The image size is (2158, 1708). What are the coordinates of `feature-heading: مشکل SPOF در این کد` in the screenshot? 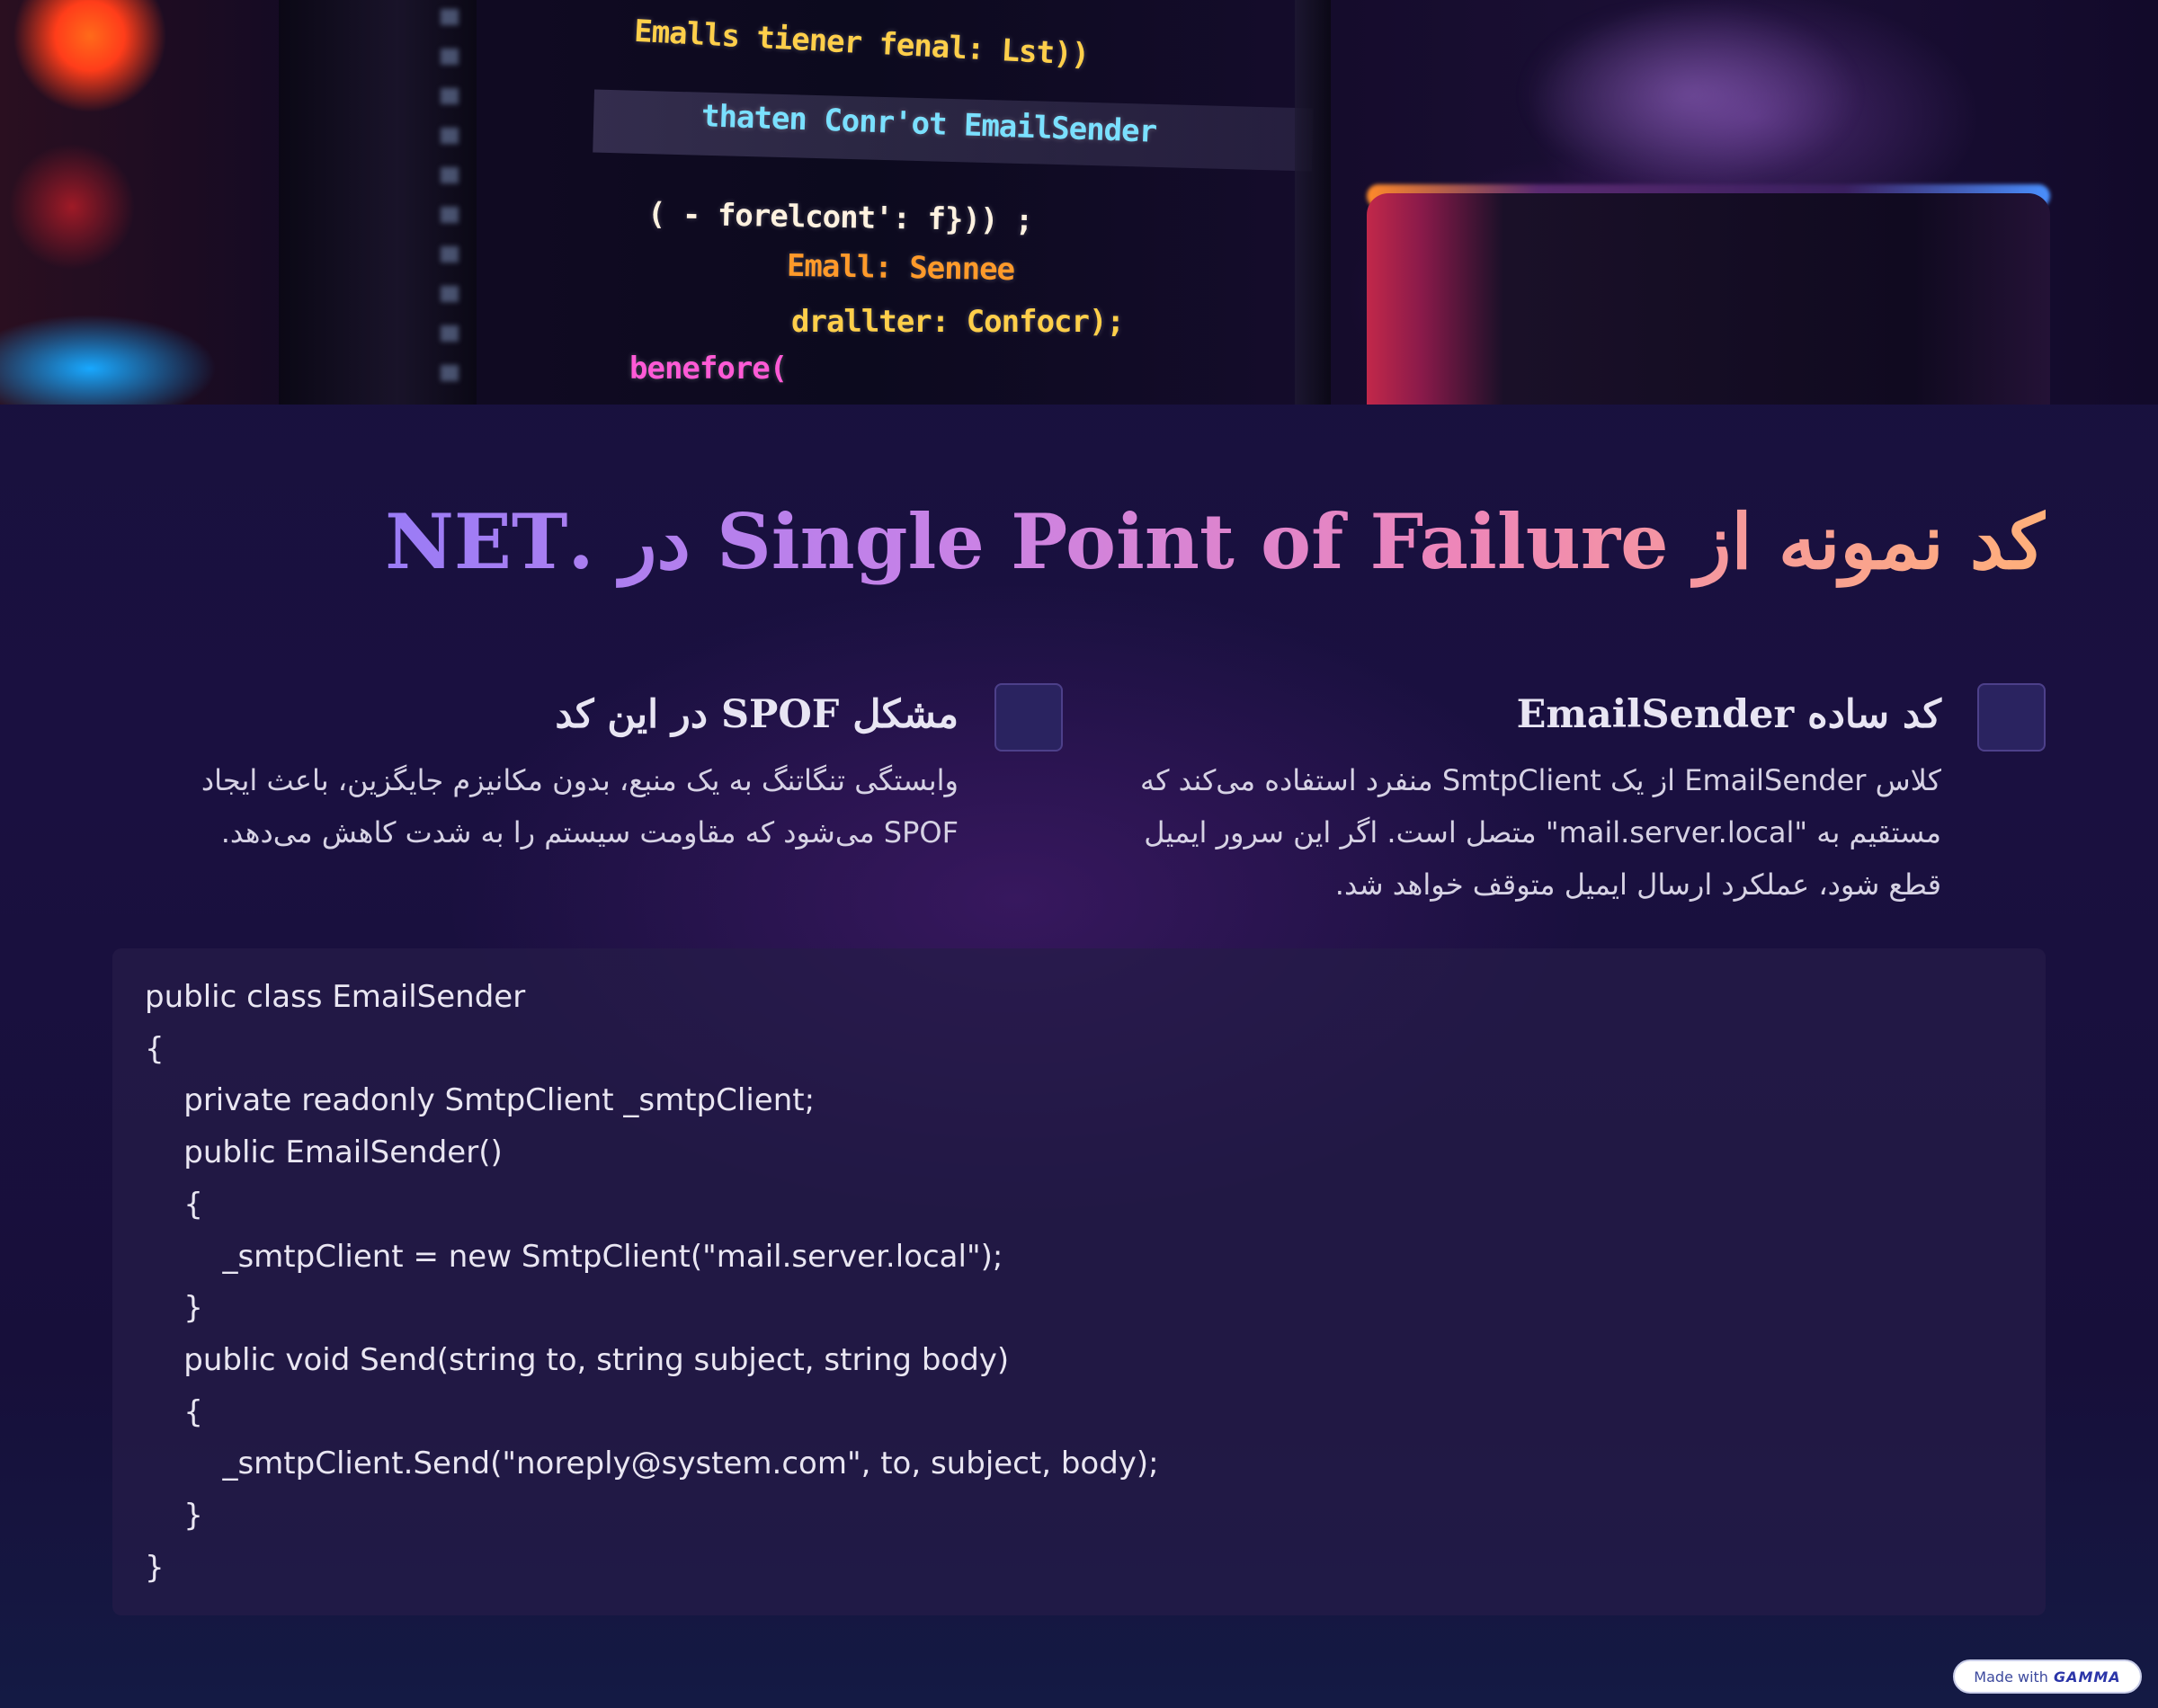 It's located at (757, 714).